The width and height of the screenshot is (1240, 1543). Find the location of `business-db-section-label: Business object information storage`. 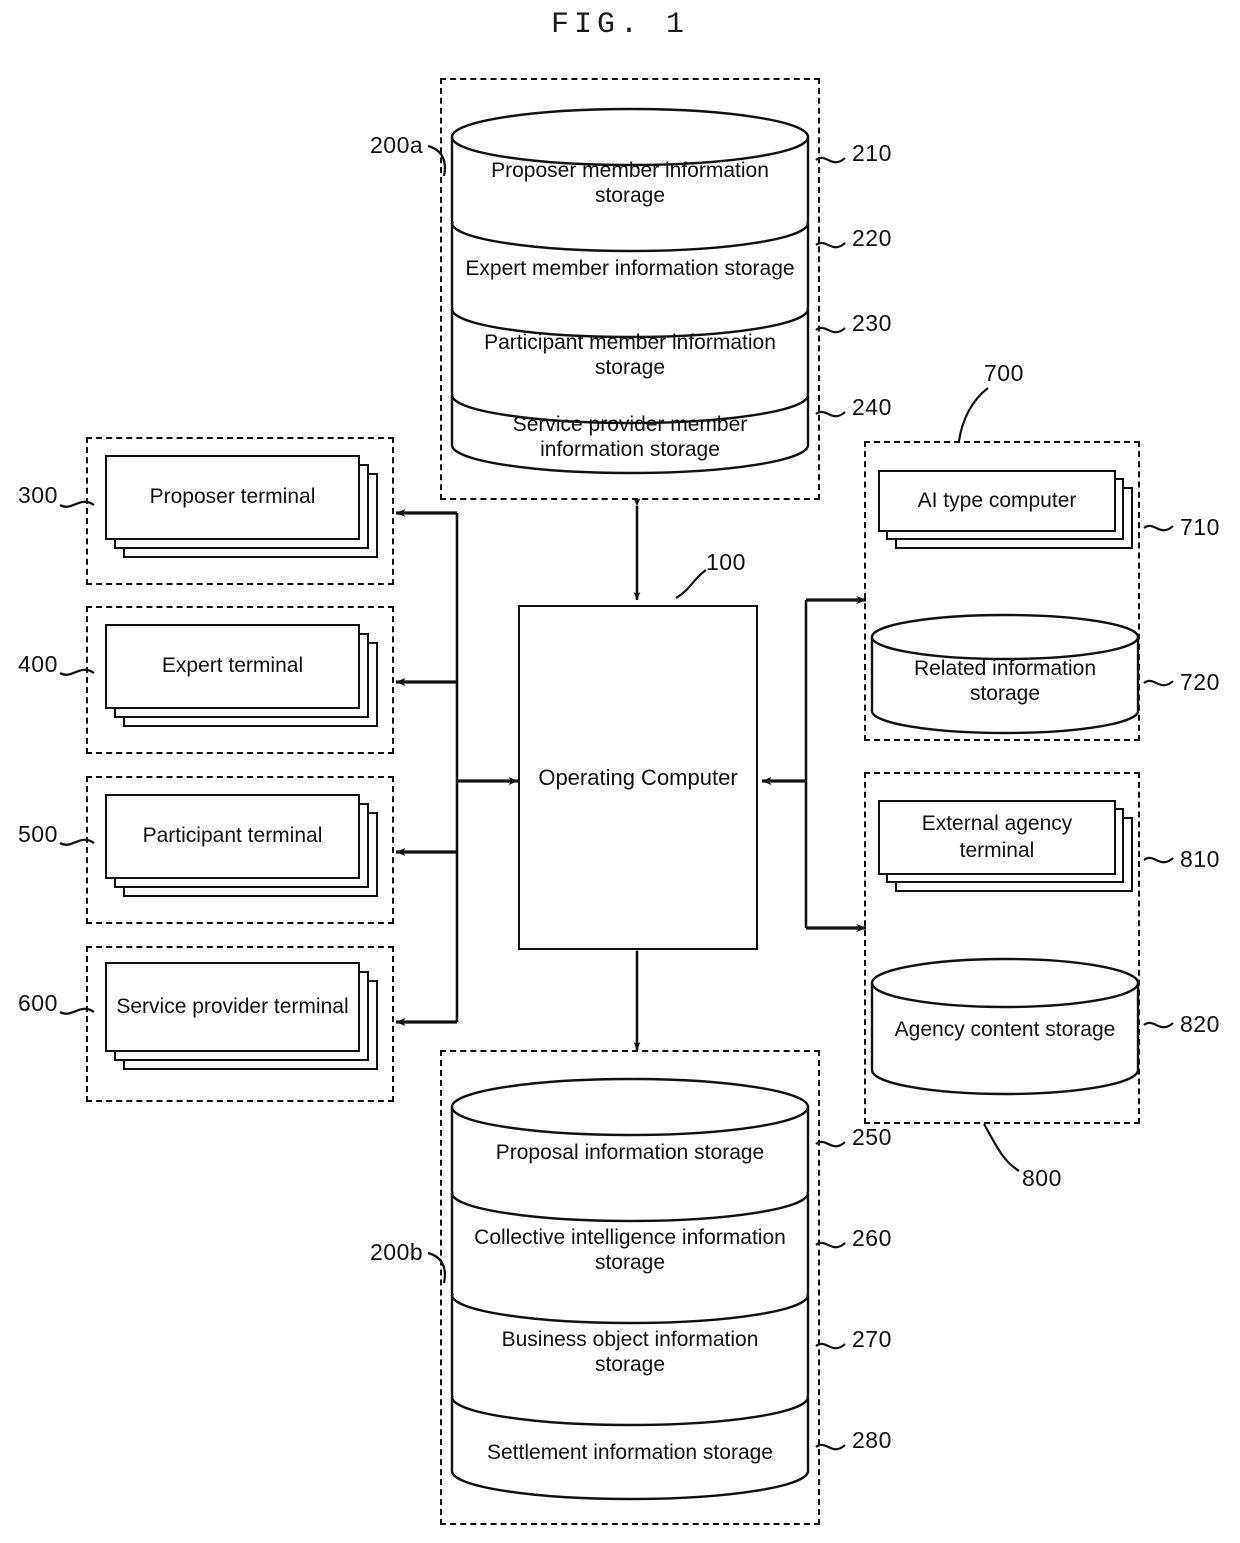

business-db-section-label: Business object information storage is located at coordinates (630, 1351).